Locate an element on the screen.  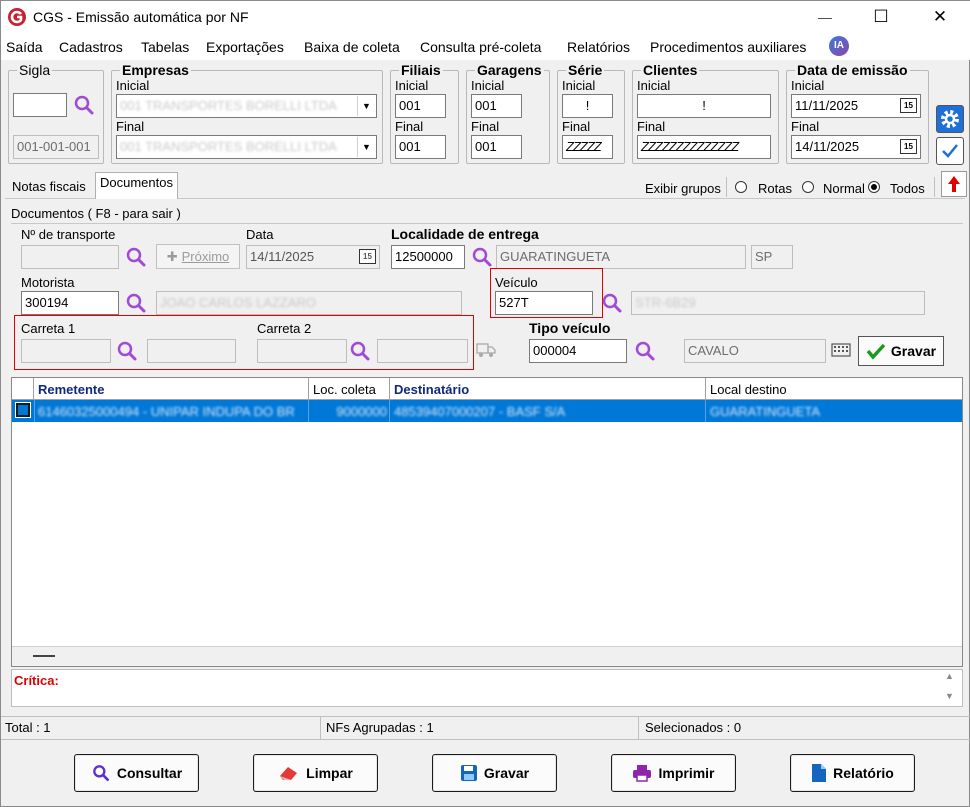
radio-normal-label: Normal is located at coordinates (844, 188).